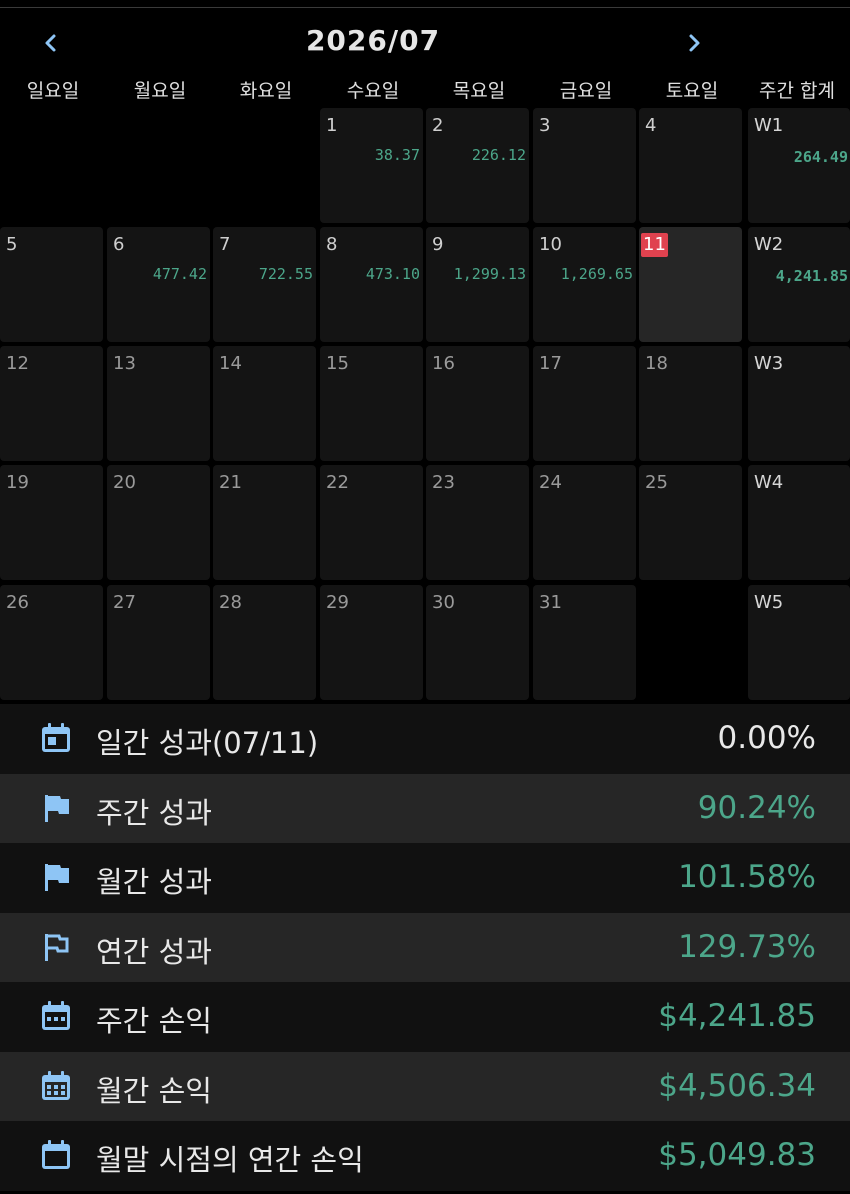 The width and height of the screenshot is (850, 1194). Describe the element at coordinates (769, 125) in the screenshot. I see `week-label: W1` at that location.